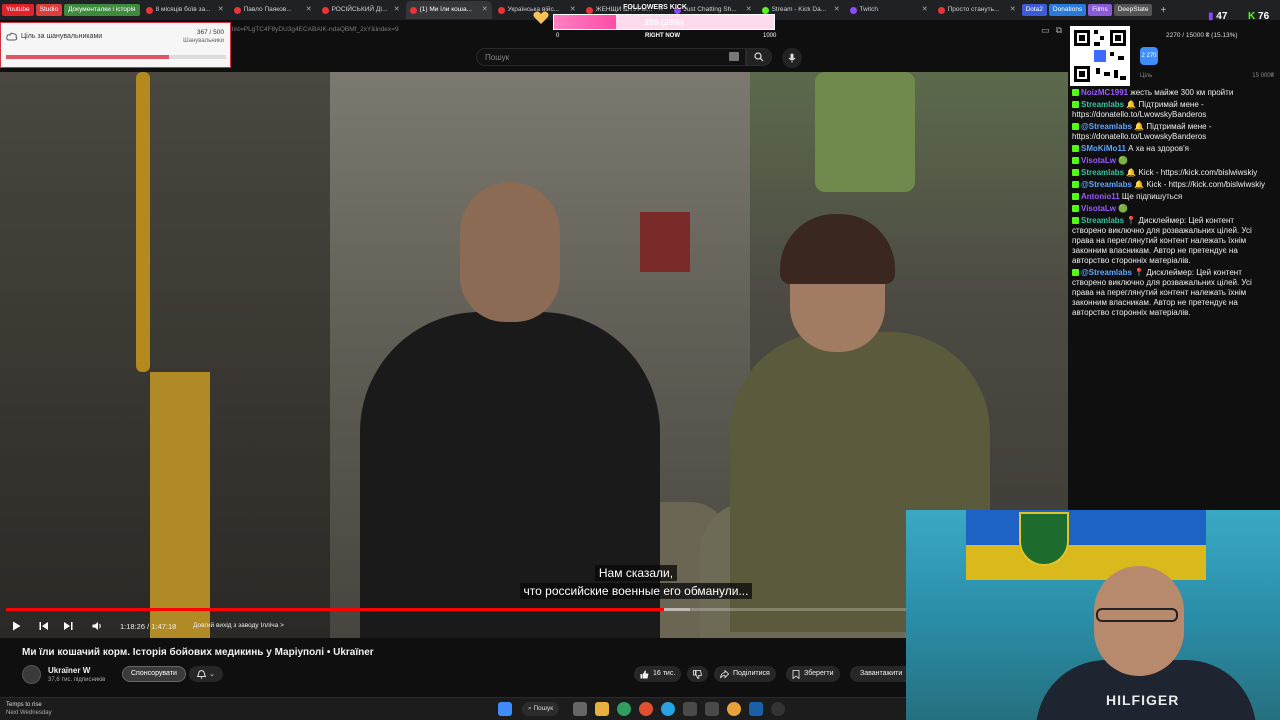  What do you see at coordinates (1163, 10) in the screenshot?
I see `new-tab-icon: +` at bounding box center [1163, 10].